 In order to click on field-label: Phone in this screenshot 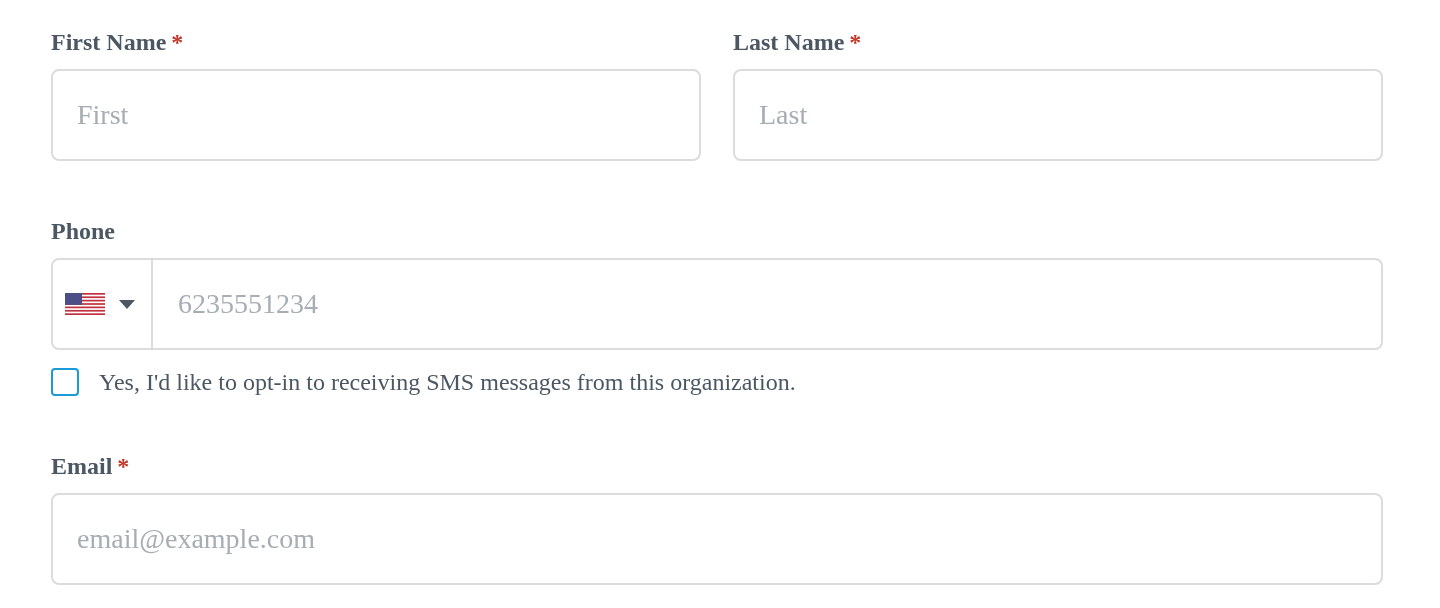, I will do `click(83, 231)`.